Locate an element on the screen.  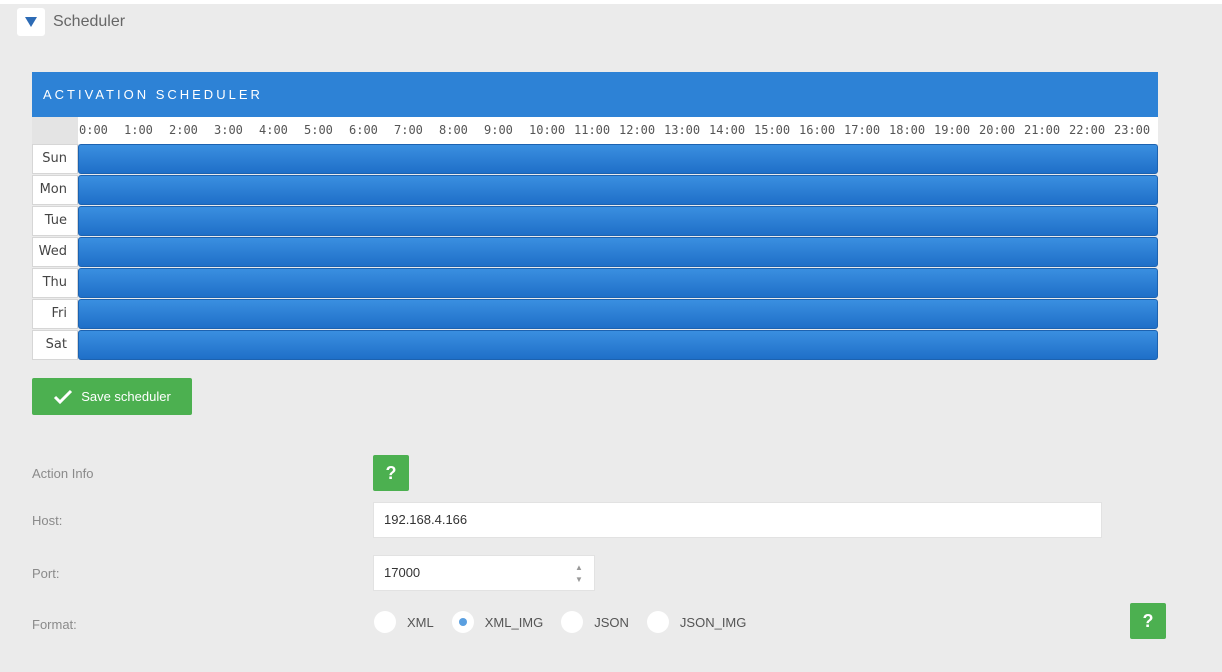
action-info-label: Action Info is located at coordinates (63, 473).